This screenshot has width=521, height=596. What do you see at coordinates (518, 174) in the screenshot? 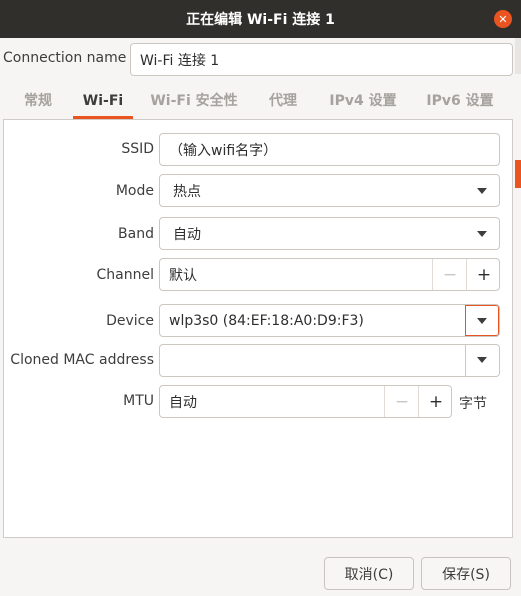
I see `background-window-accent` at bounding box center [518, 174].